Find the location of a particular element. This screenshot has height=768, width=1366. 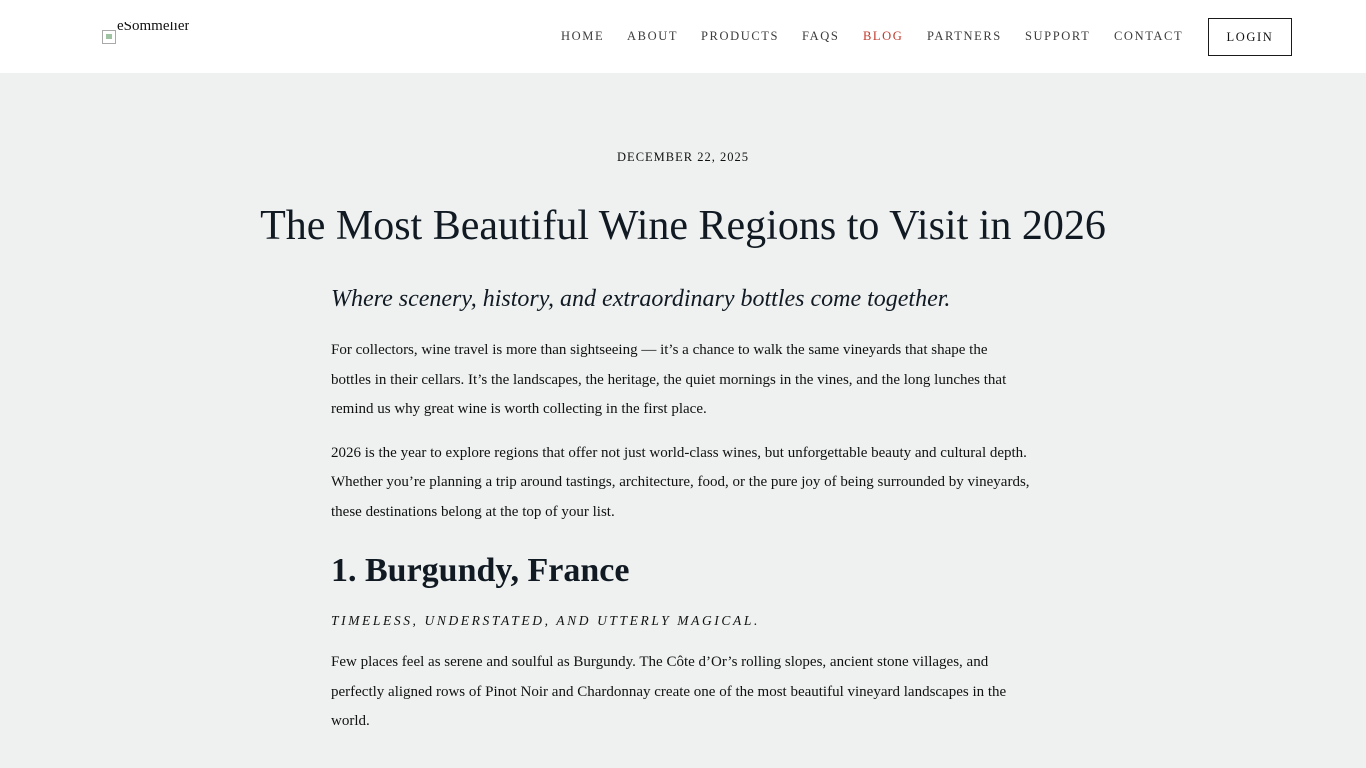

site-logo: eSommelier is located at coordinates (145, 34).